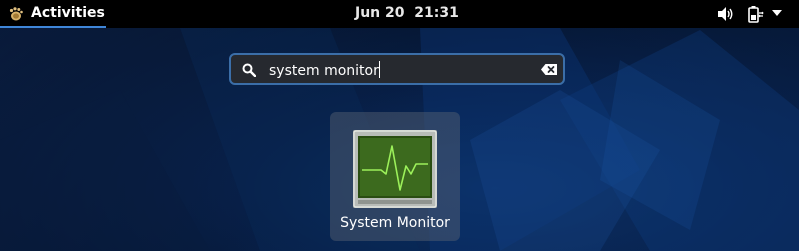 This screenshot has height=251, width=799. I want to click on top-bar: Activities Jun 20 21:31, so click(399, 14).